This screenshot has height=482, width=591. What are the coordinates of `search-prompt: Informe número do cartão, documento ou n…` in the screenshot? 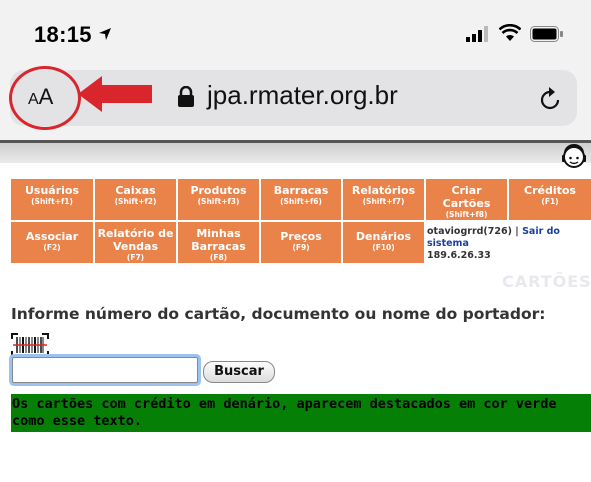 It's located at (278, 314).